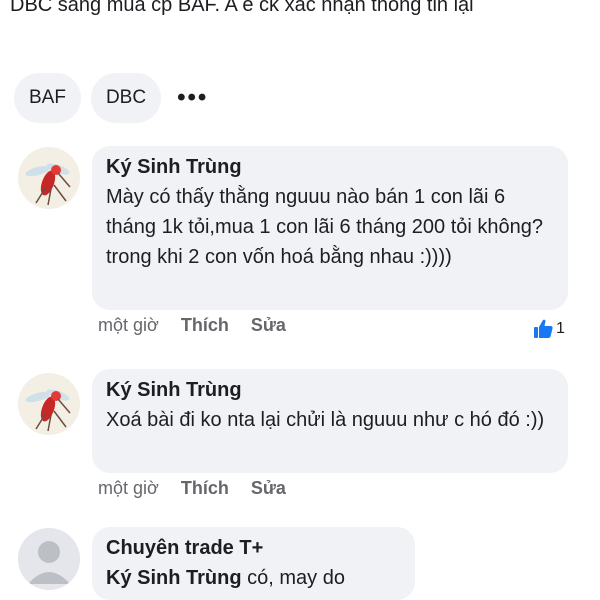  What do you see at coordinates (192, 98) in the screenshot?
I see `more-options-icon: •••` at bounding box center [192, 98].